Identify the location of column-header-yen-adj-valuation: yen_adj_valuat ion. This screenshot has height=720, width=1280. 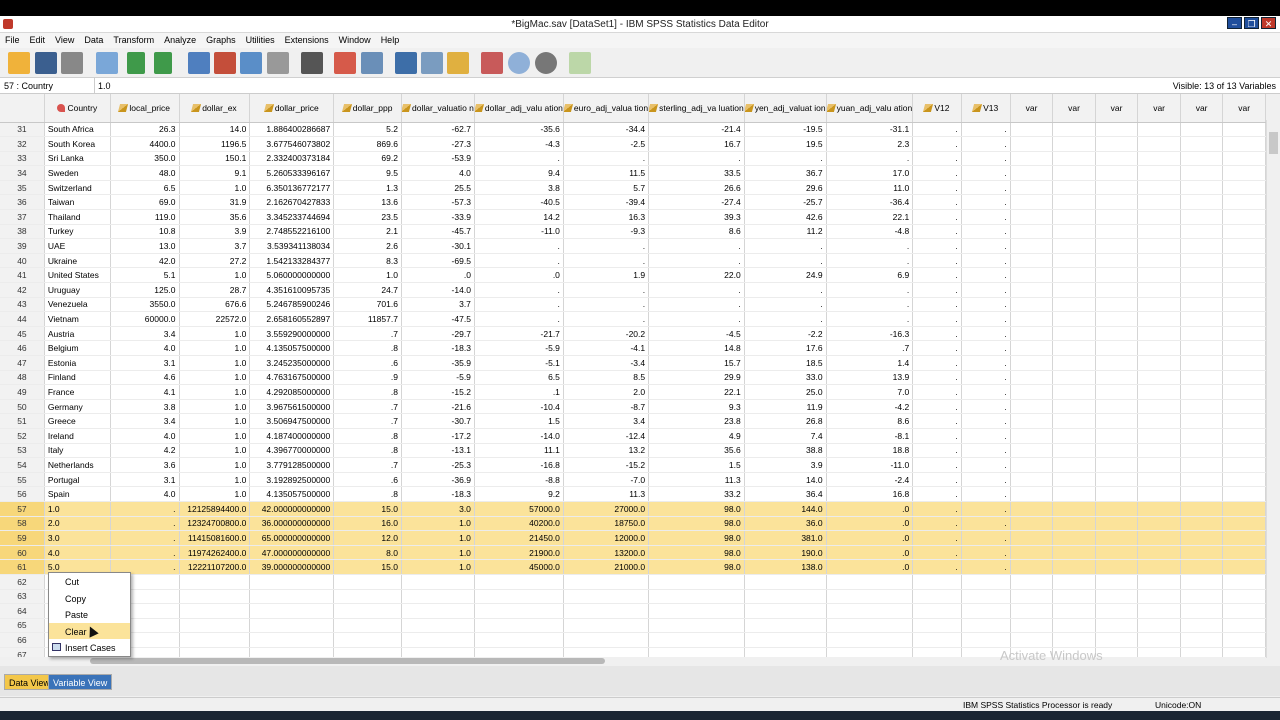
(785, 108).